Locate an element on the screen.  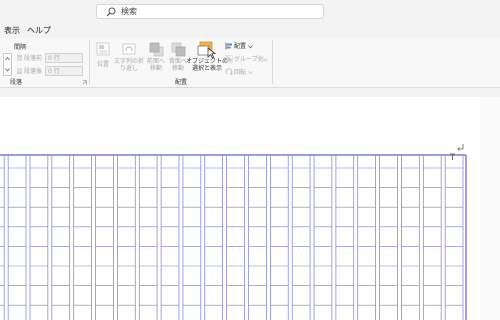
wrap-text-label-2: り返し is located at coordinates (128, 68).